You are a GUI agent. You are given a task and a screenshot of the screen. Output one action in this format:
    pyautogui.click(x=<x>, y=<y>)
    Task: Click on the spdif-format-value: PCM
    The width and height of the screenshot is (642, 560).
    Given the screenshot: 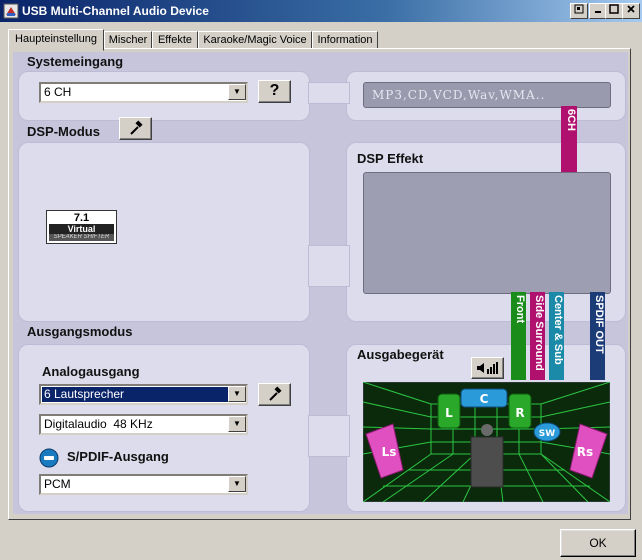 What is the action you would take?
    pyautogui.click(x=57, y=484)
    